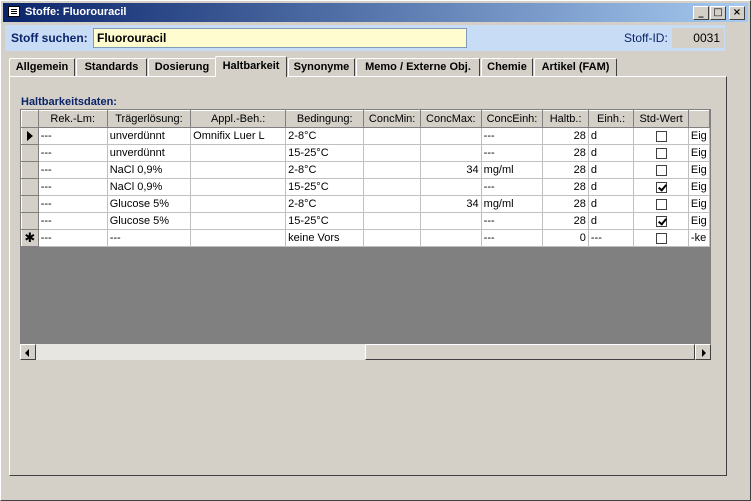 Image resolution: width=751 pixels, height=501 pixels. Describe the element at coordinates (698, 119) in the screenshot. I see `column-header` at that location.